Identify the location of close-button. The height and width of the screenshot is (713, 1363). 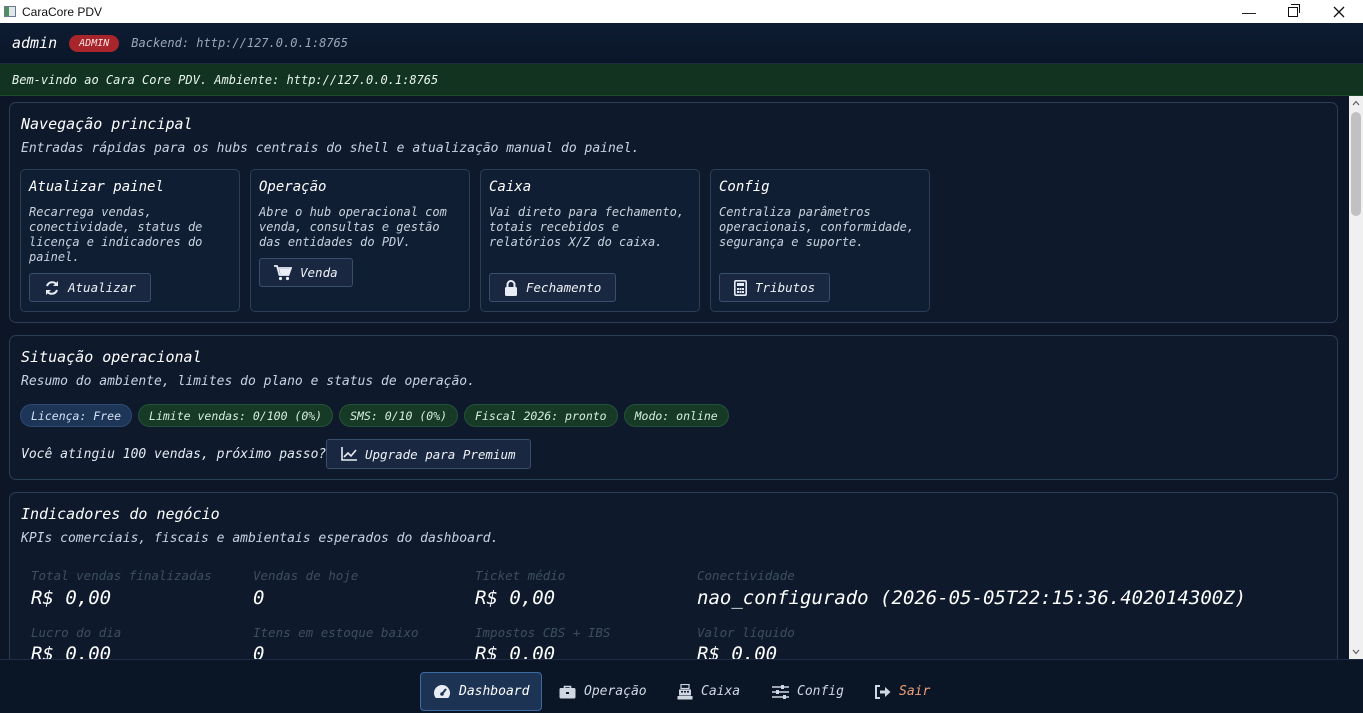
(1339, 11).